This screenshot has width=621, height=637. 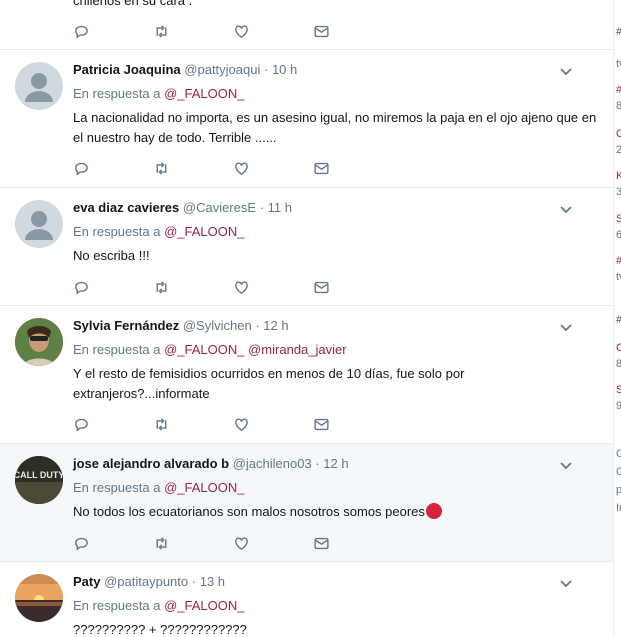 I want to click on mention-link: @miranda_javier, so click(x=297, y=349).